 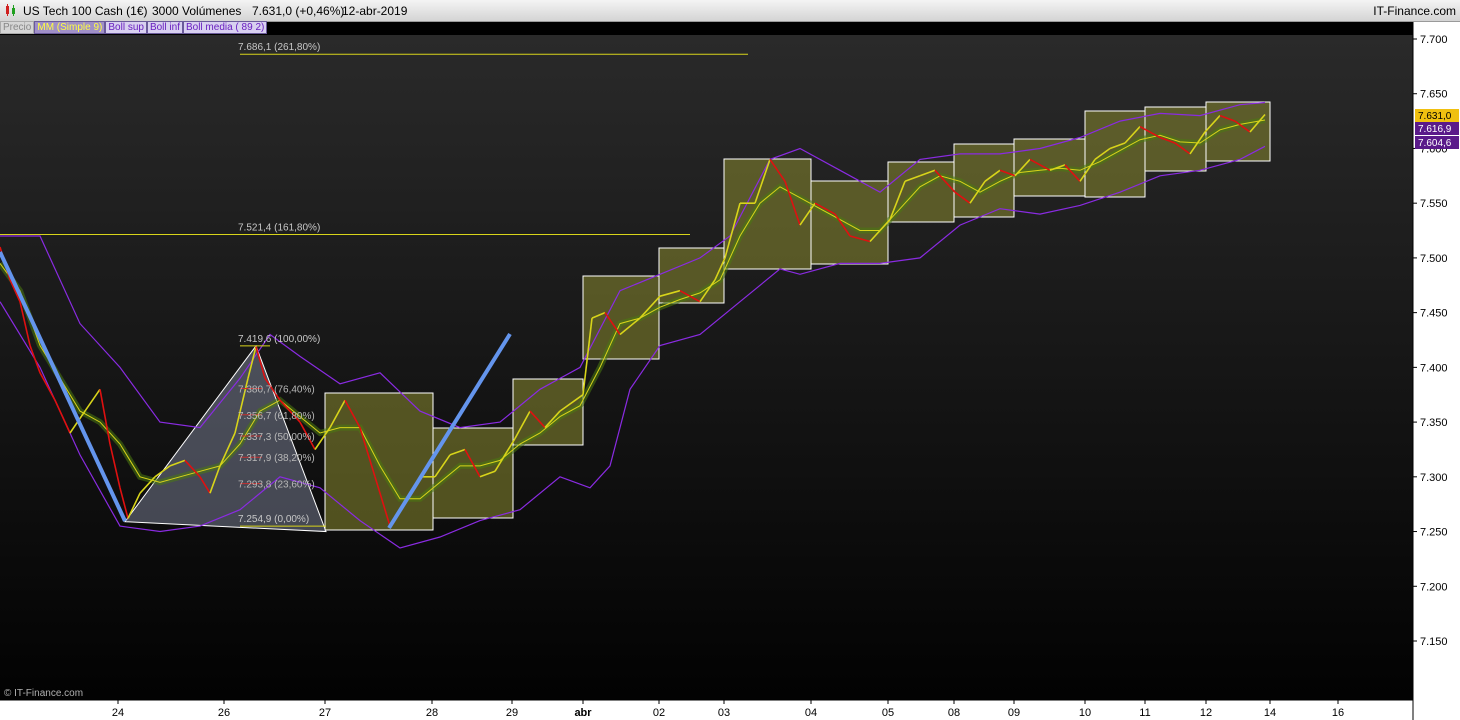 I want to click on x-tick-label: 02, so click(x=659, y=713).